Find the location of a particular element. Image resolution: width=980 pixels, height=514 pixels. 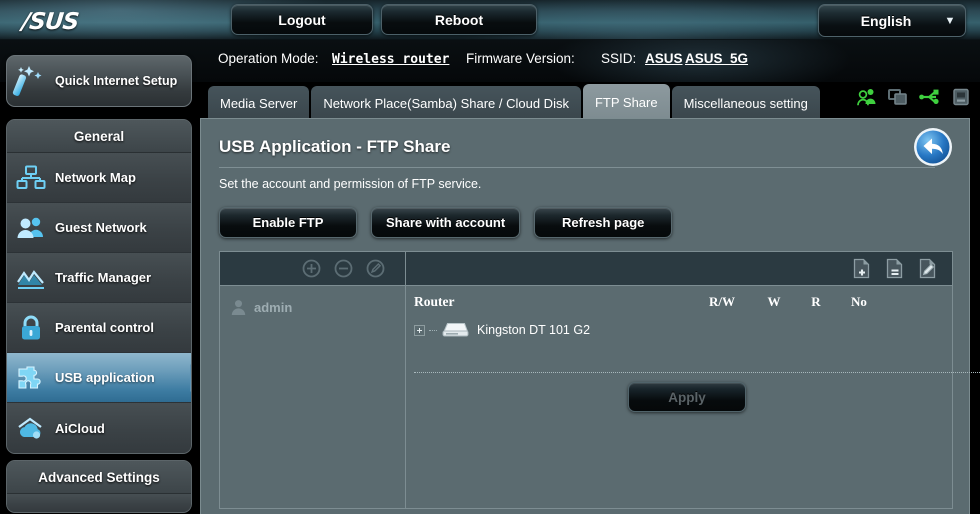

table-row: Kingston DT 101 G2 is located at coordinates (502, 330).